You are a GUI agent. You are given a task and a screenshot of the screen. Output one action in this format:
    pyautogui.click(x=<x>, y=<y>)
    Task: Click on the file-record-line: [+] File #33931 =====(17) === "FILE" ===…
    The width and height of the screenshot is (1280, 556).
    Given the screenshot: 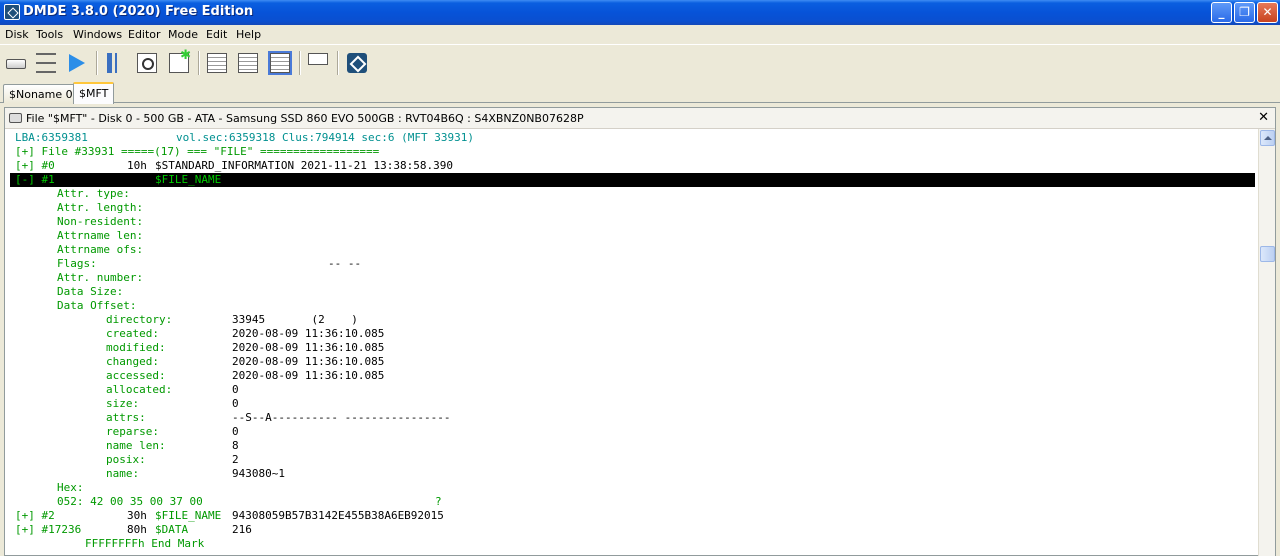 What is the action you would take?
    pyautogui.click(x=192, y=152)
    